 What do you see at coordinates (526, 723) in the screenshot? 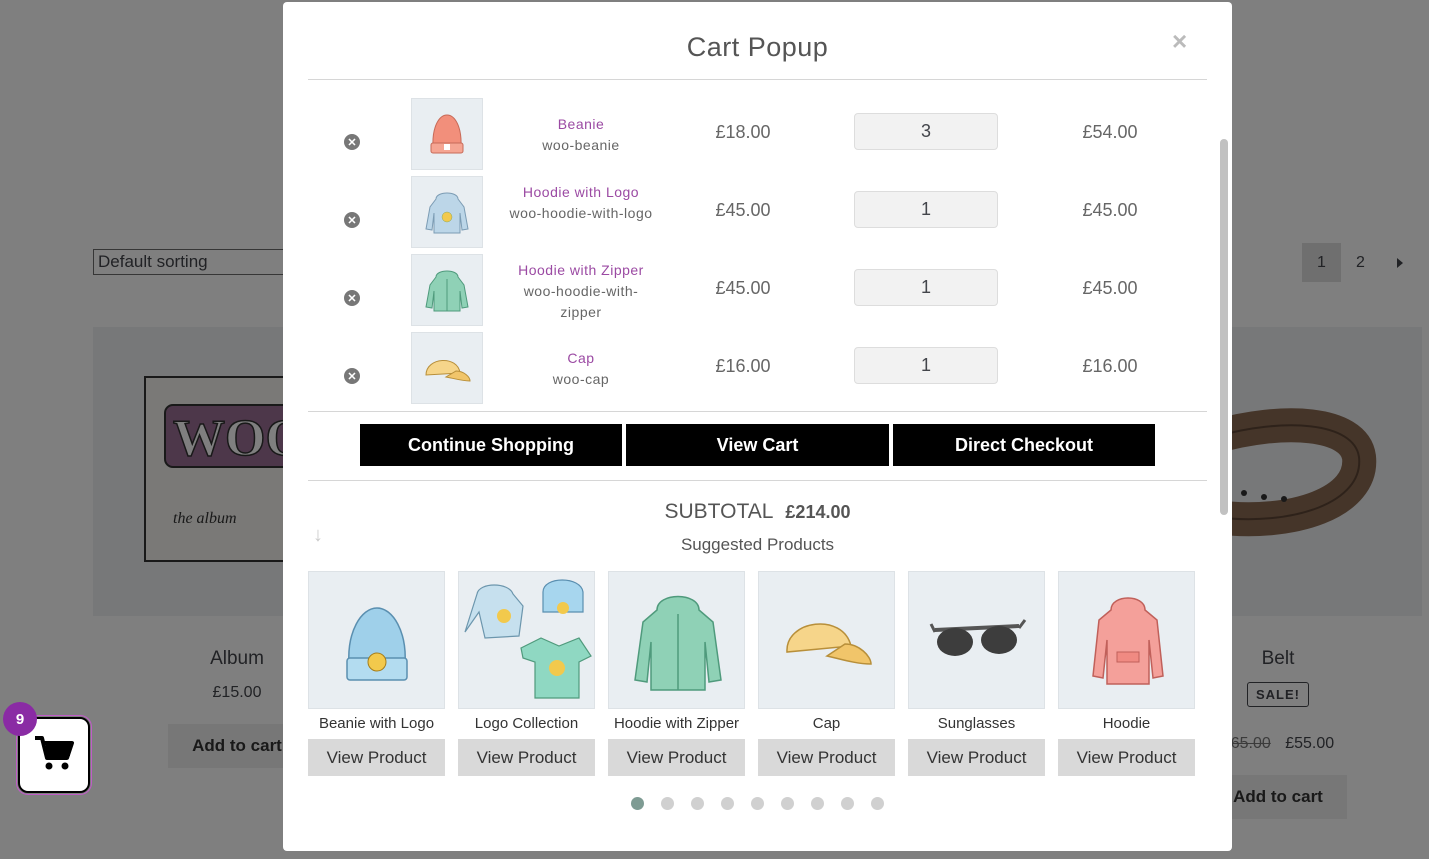
I see `suggested-product-name: Logo Collection` at bounding box center [526, 723].